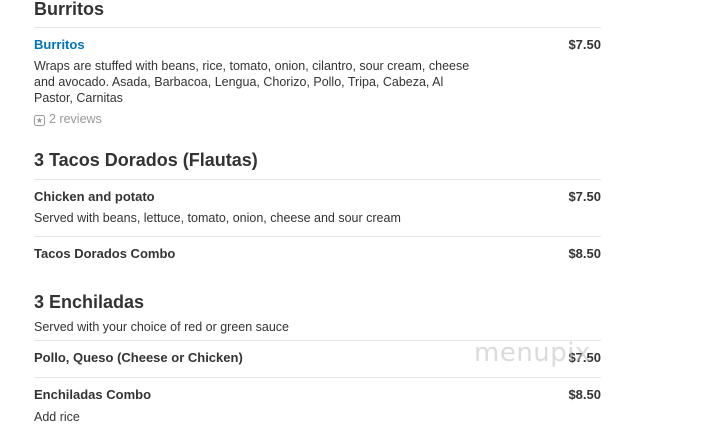  I want to click on reviews-link: 2 reviews, so click(68, 119).